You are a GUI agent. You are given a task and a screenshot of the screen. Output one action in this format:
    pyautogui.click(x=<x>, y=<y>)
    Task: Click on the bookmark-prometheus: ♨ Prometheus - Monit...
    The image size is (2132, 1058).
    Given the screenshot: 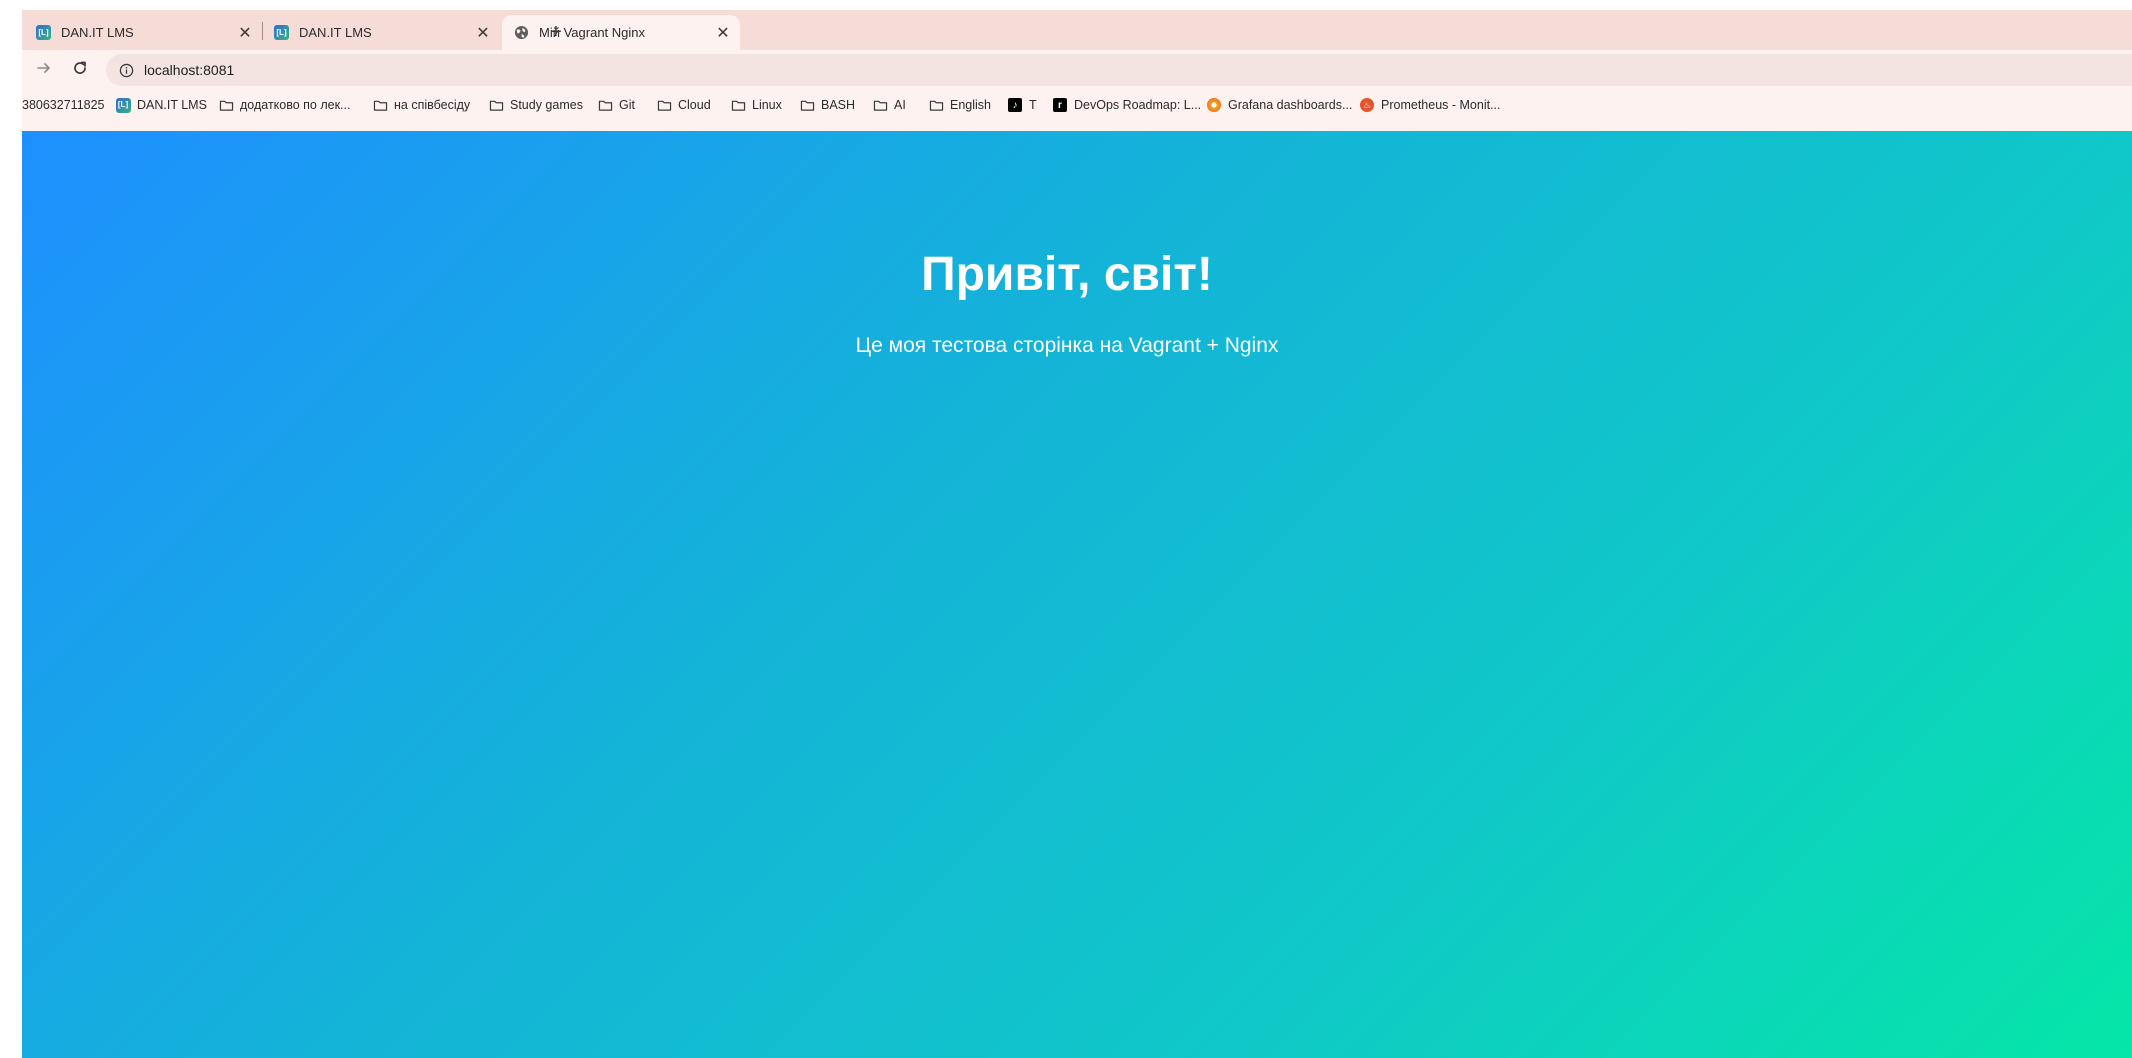 What is the action you would take?
    pyautogui.click(x=1430, y=105)
    